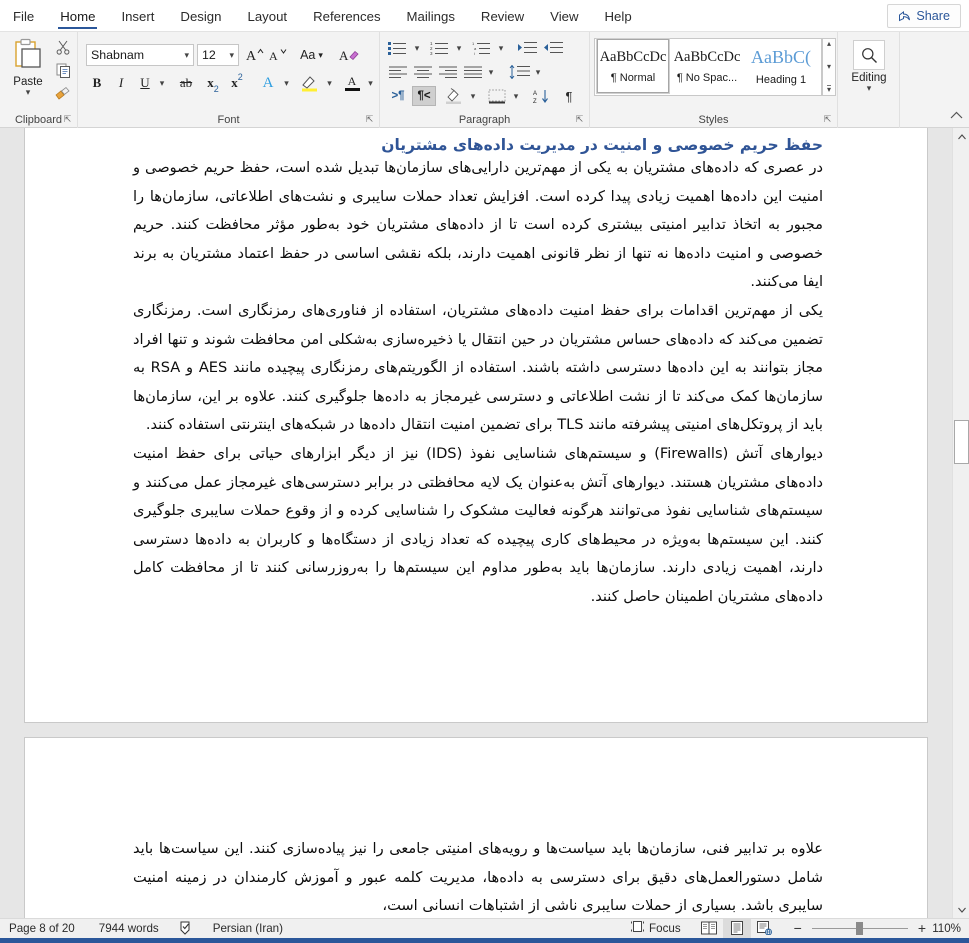 This screenshot has height=943, width=969. I want to click on underline-chevron-down-icon: ▾, so click(162, 83).